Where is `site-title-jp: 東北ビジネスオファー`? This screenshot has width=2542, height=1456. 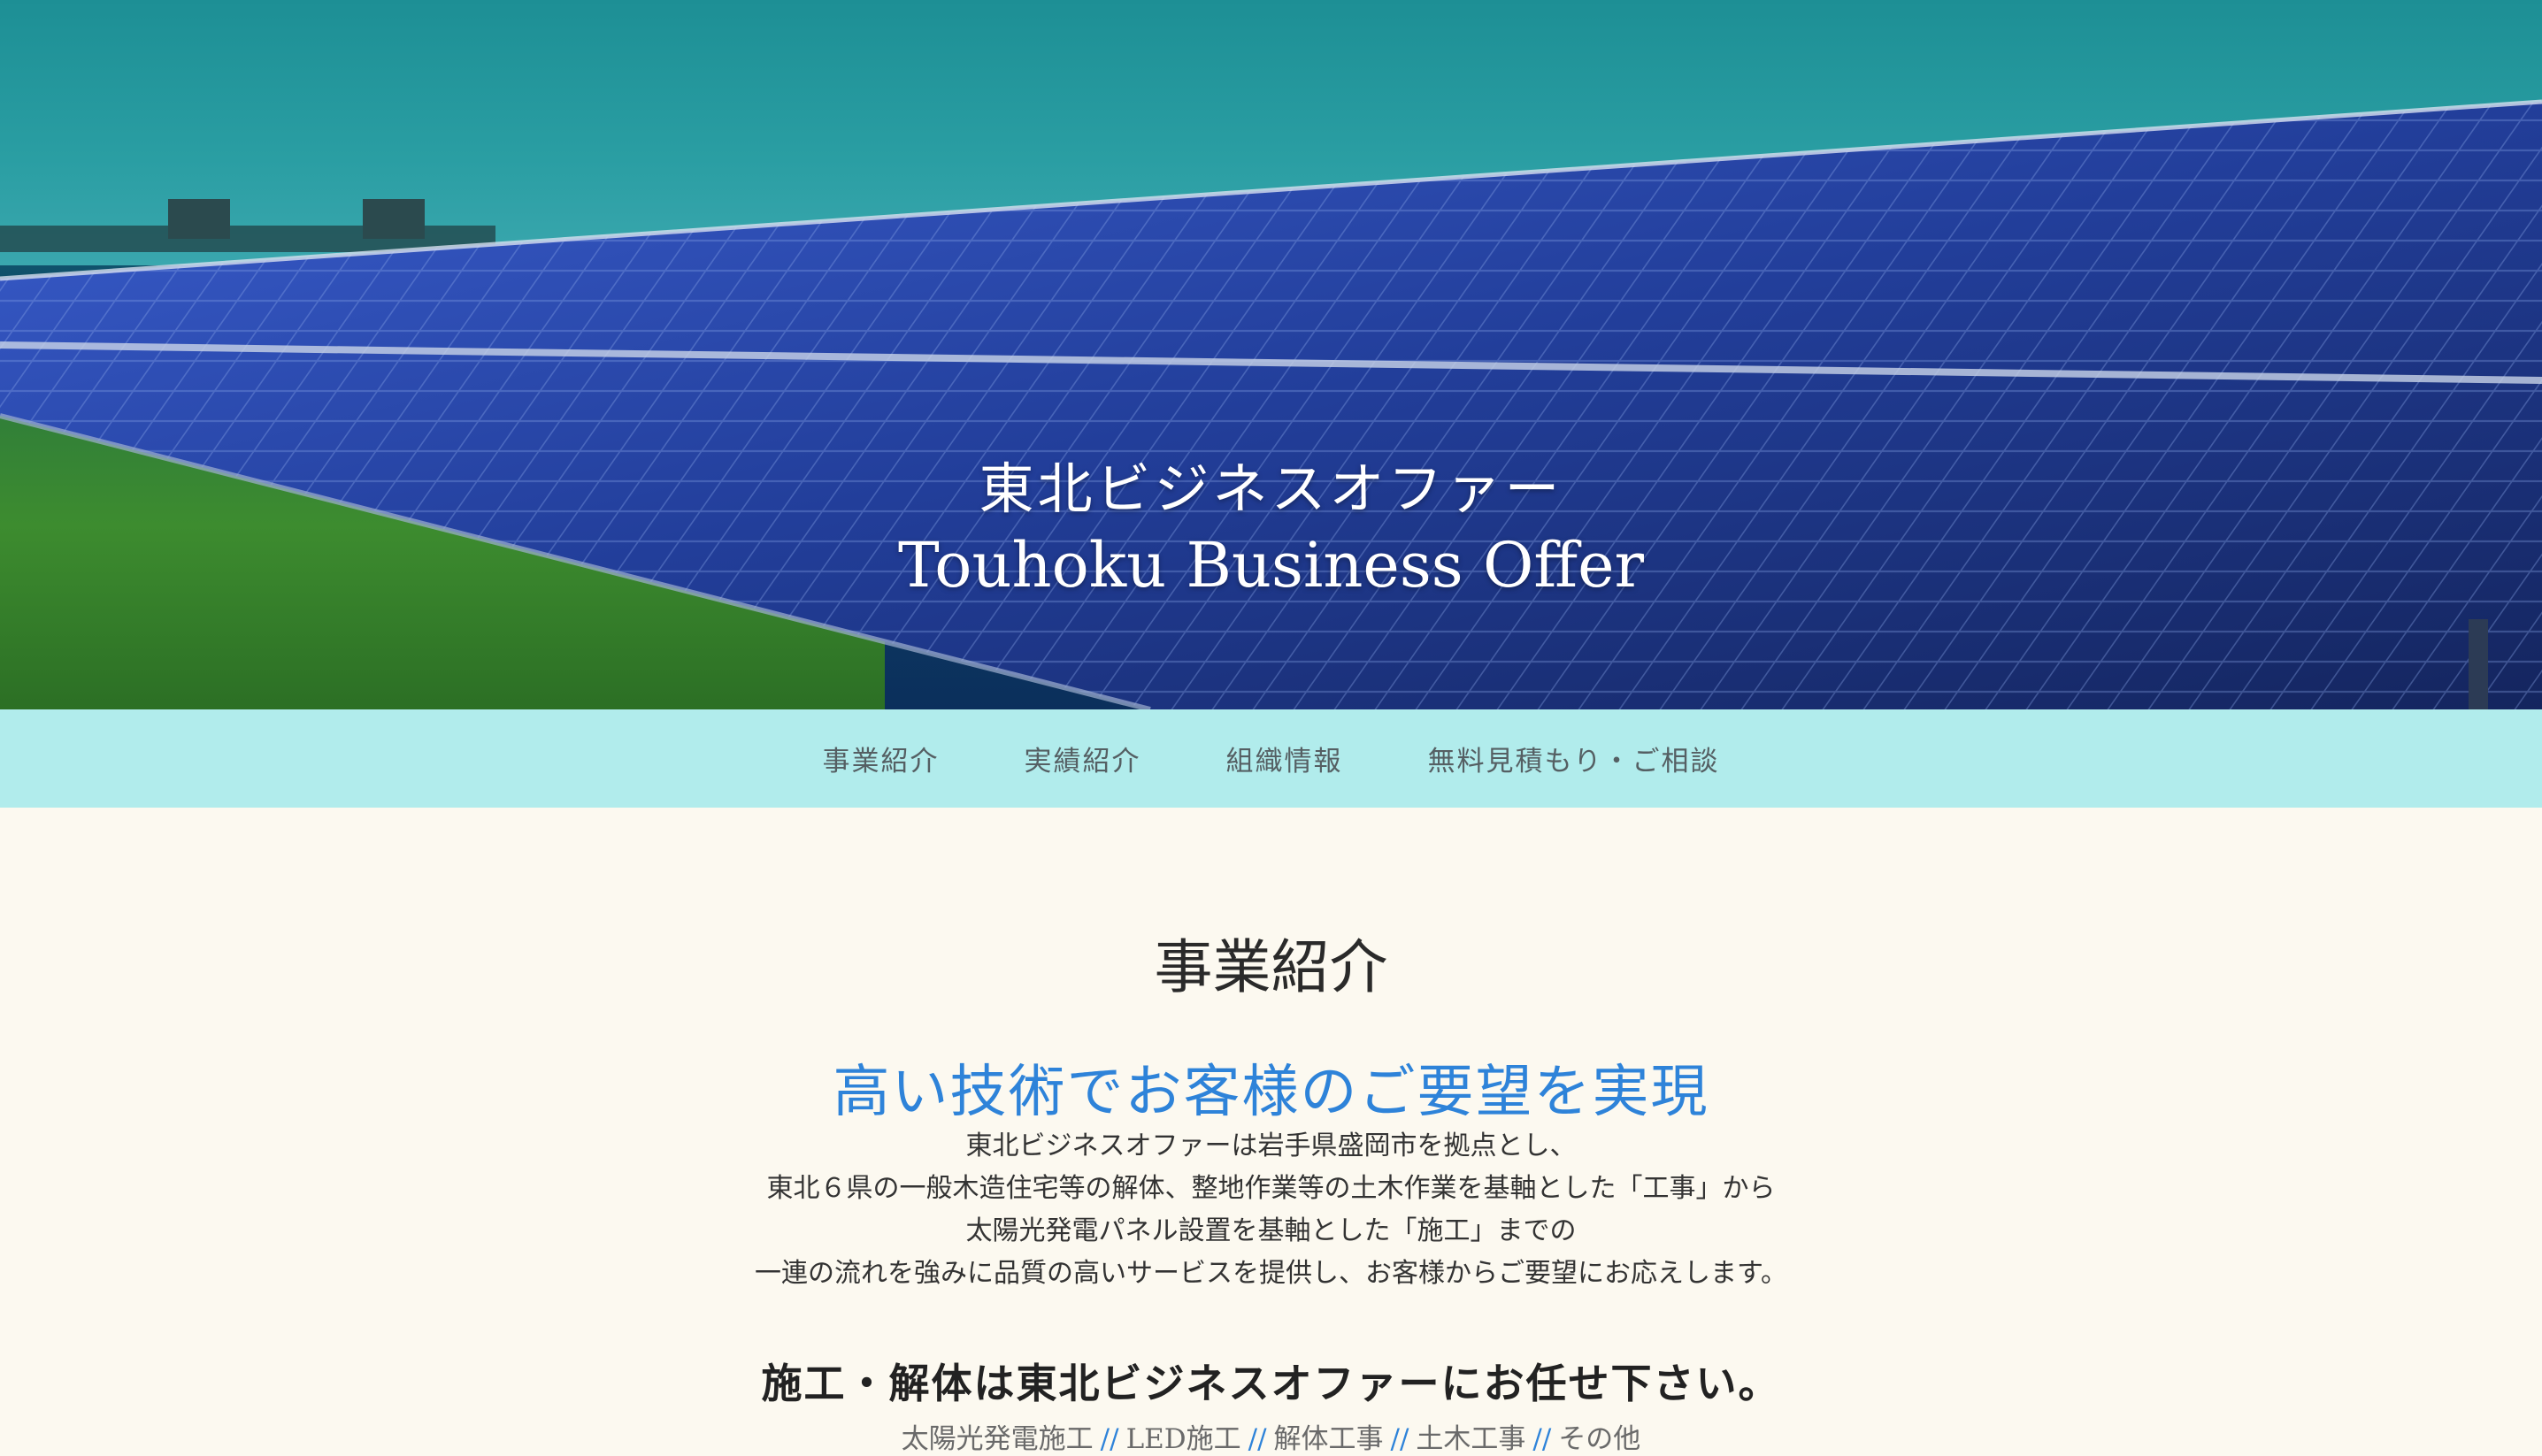 site-title-jp: 東北ビジネスオファー is located at coordinates (1271, 488).